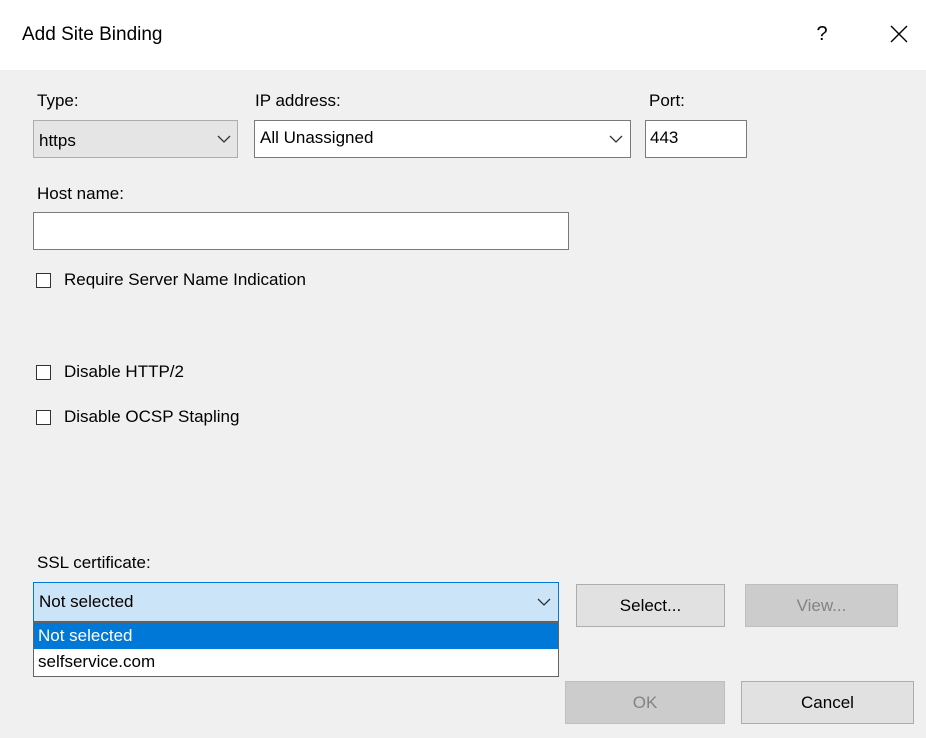 This screenshot has width=926, height=738. Describe the element at coordinates (43, 372) in the screenshot. I see `http2-checkbox` at that location.